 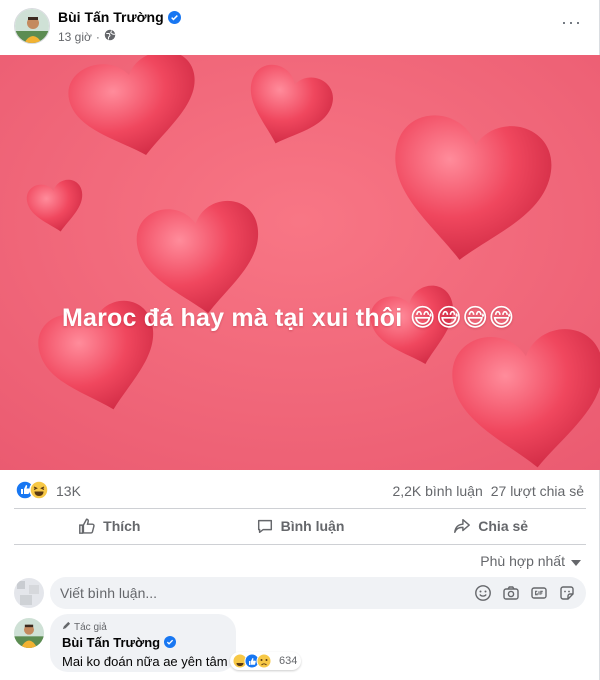 What do you see at coordinates (252, 661) in the screenshot?
I see `comment-reaction-icons` at bounding box center [252, 661].